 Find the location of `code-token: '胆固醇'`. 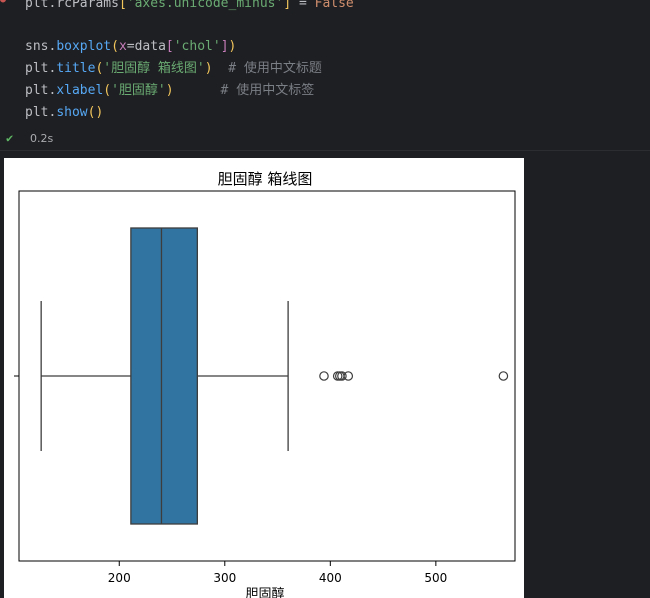

code-token: '胆固醇' is located at coordinates (138, 90).